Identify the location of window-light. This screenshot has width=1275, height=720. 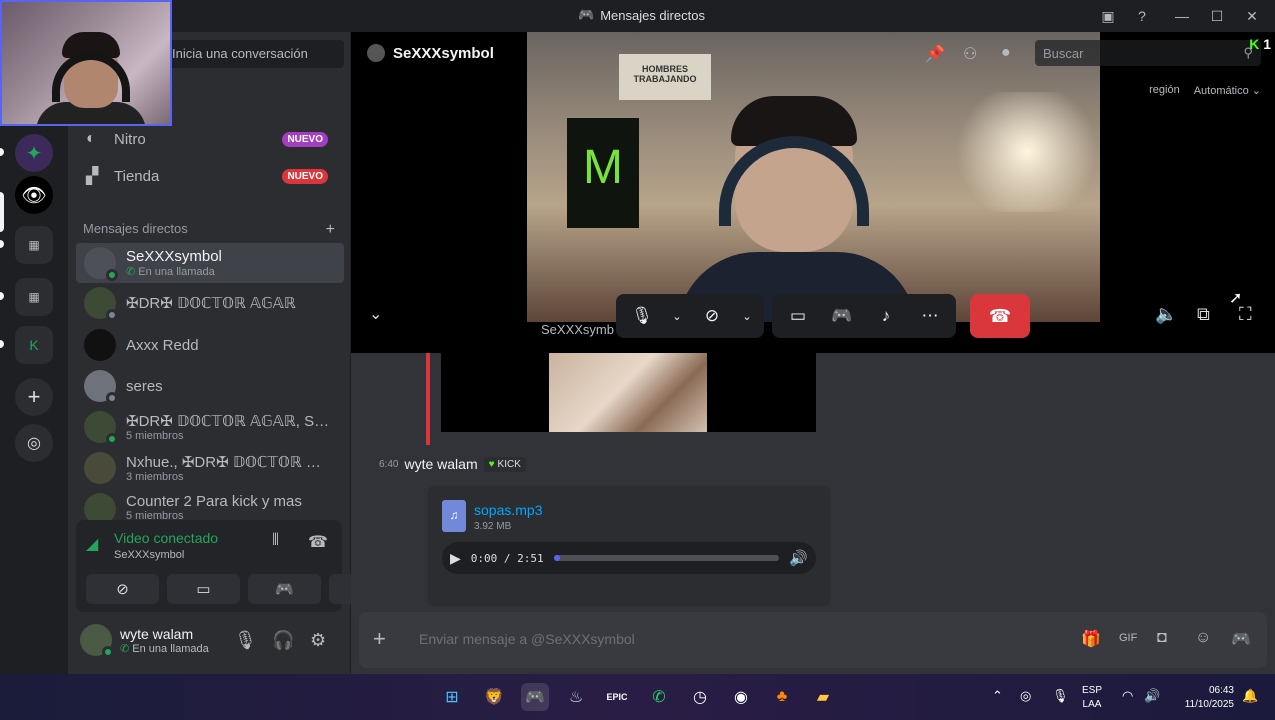
(1023, 152).